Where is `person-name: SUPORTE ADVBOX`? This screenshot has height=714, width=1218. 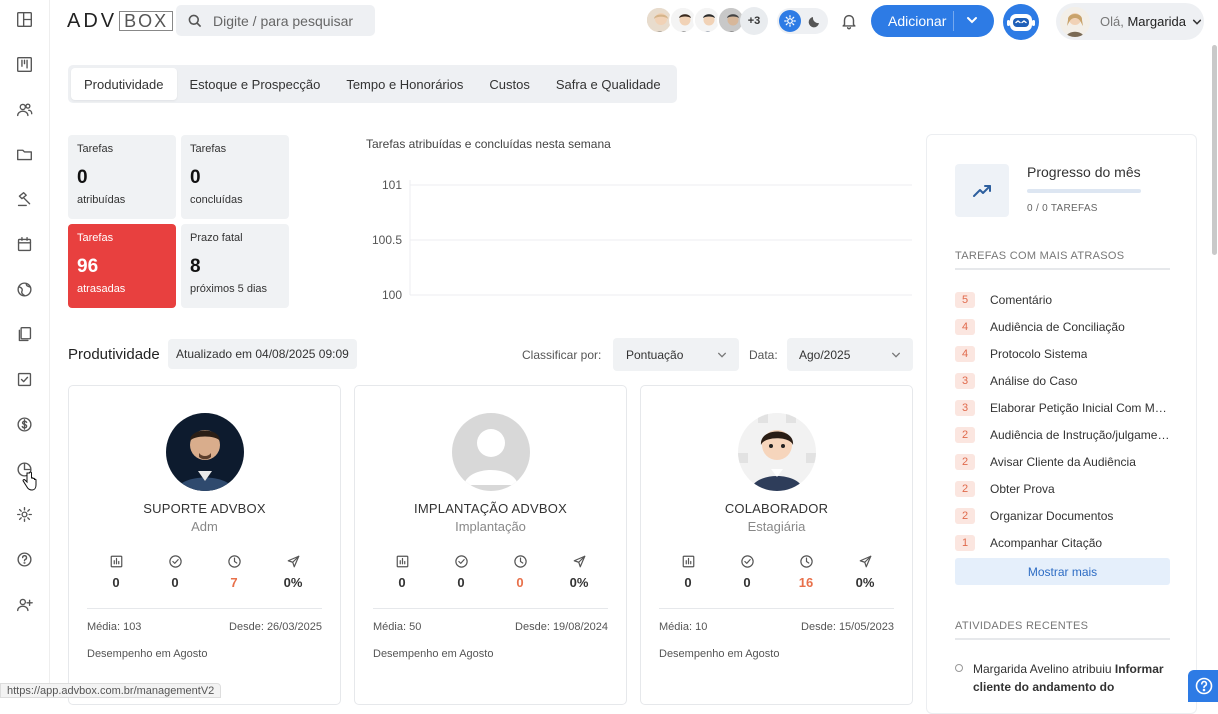 person-name: SUPORTE ADVBOX is located at coordinates (204, 508).